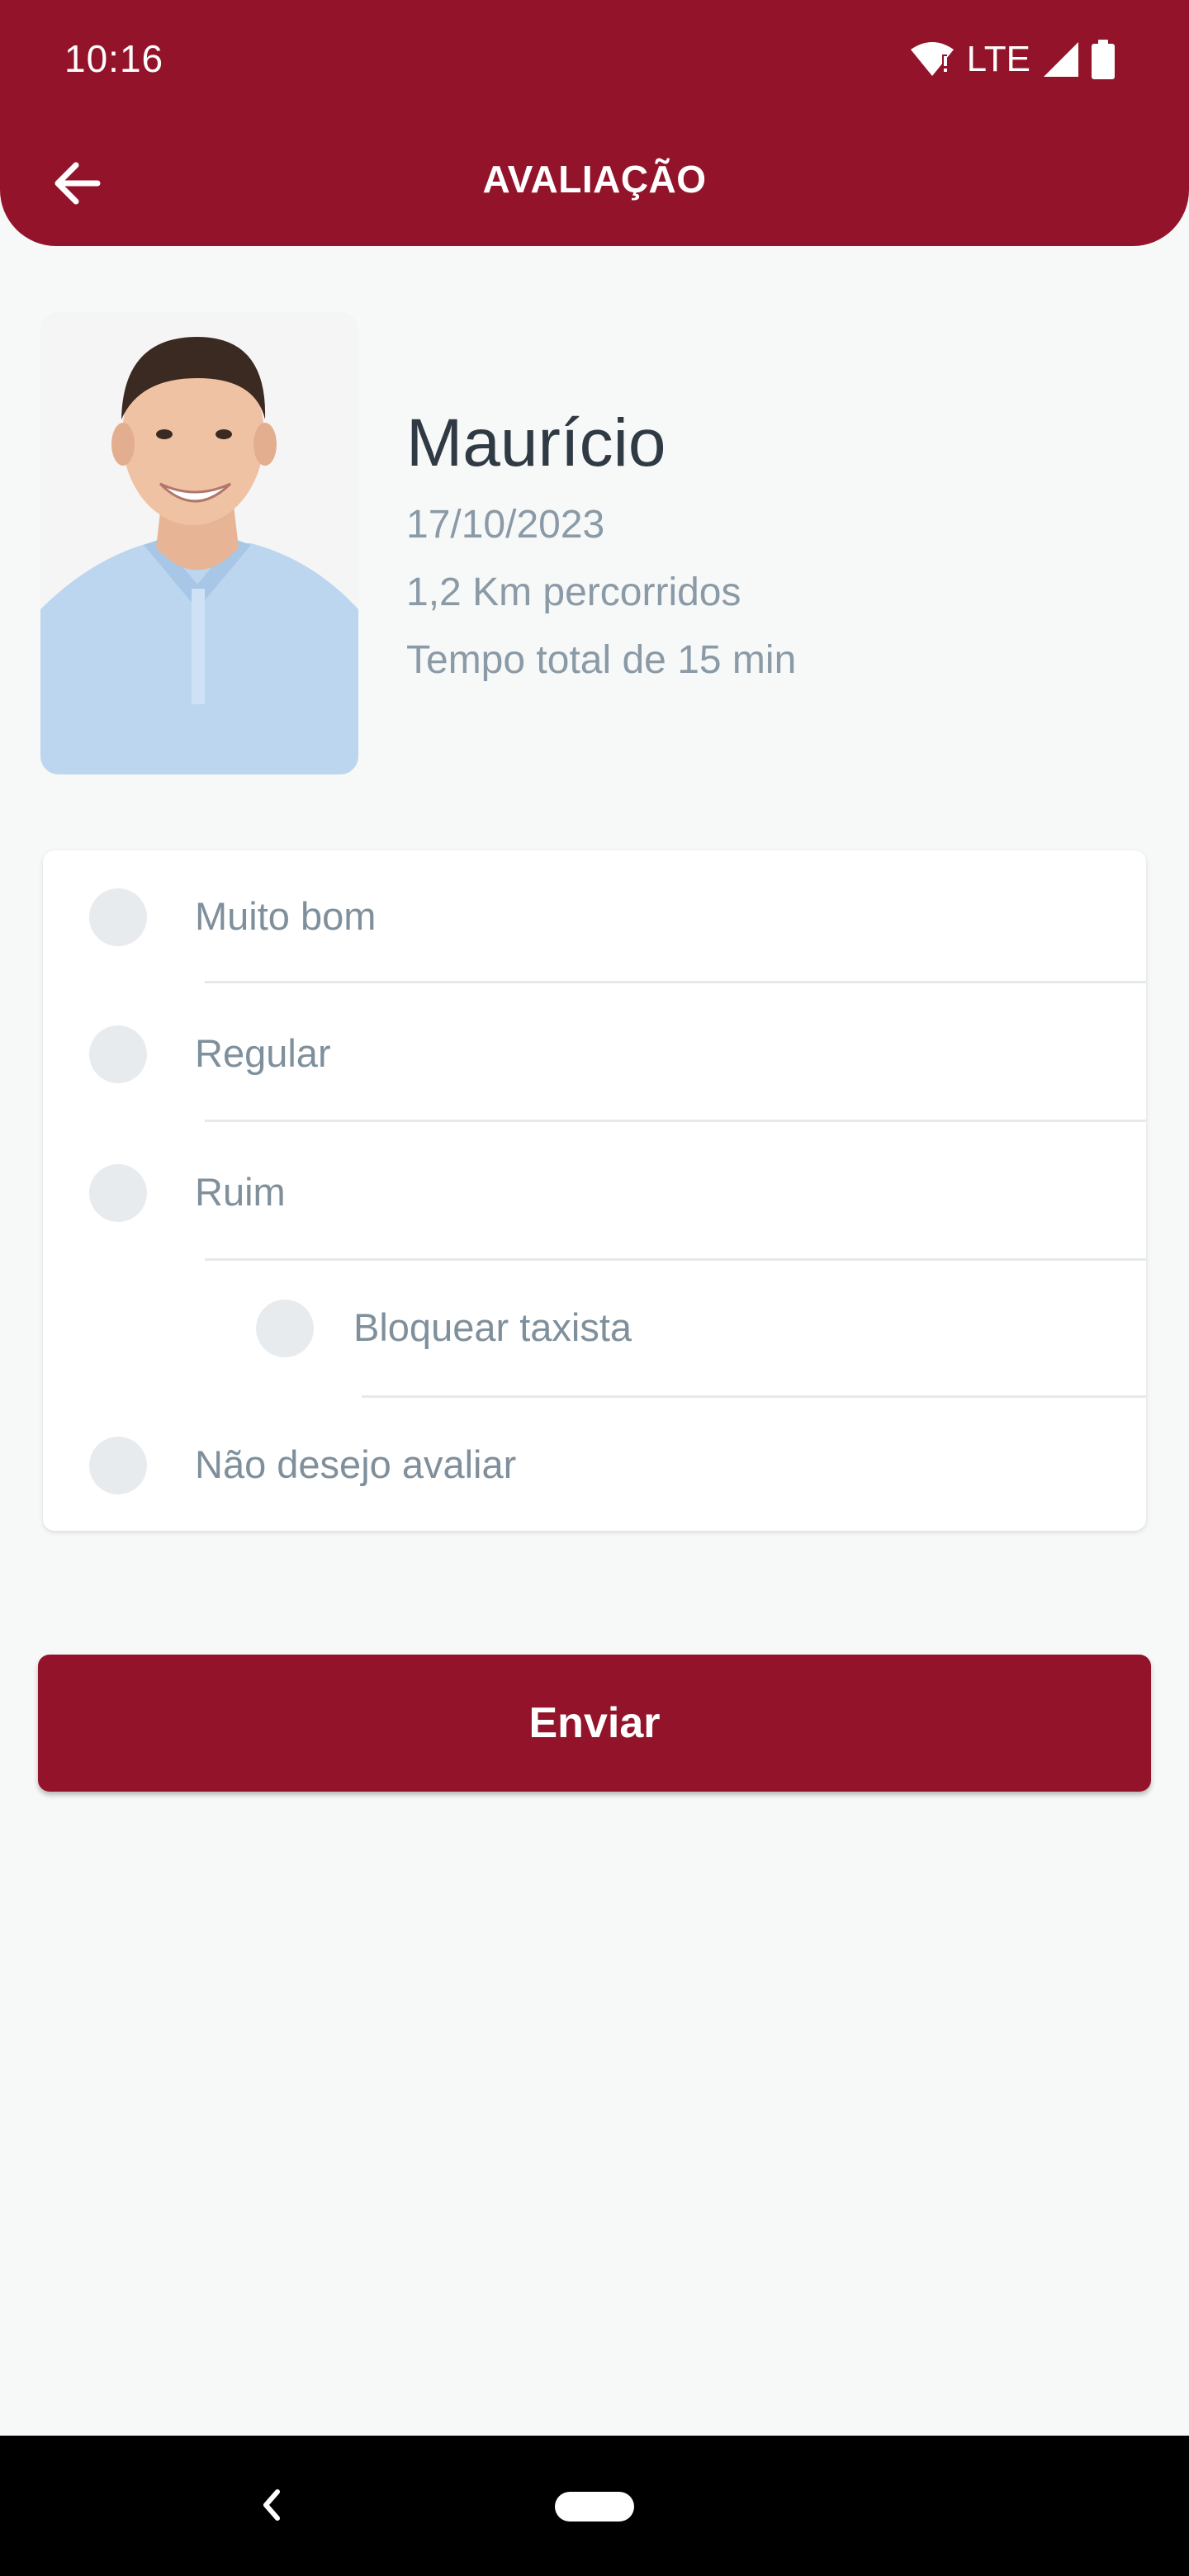 The image size is (1189, 2576). Describe the element at coordinates (356, 1464) in the screenshot. I see `option-label-nao-desejo-avaliar: Não desejo avaliar` at that location.